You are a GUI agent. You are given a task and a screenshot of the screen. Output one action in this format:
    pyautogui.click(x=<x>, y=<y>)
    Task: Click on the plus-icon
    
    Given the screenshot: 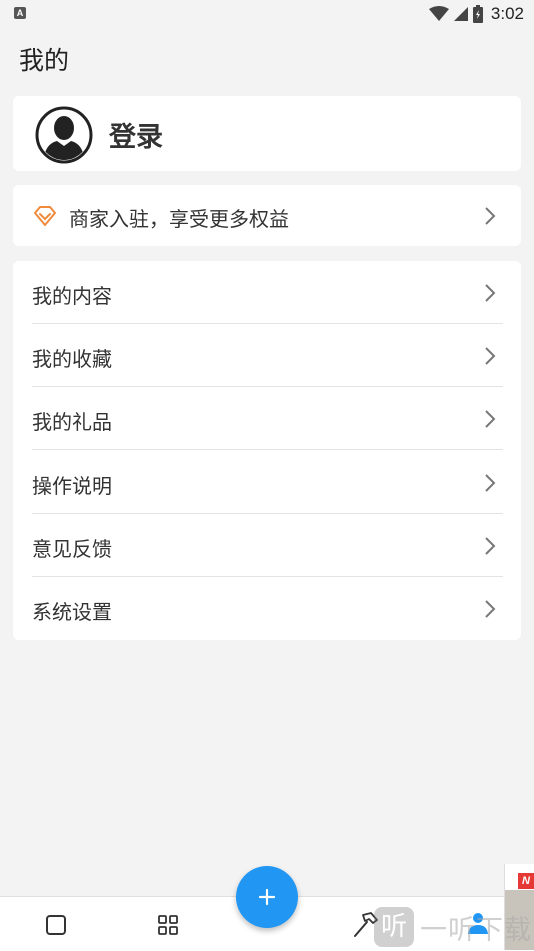 What is the action you would take?
    pyautogui.click(x=267, y=897)
    